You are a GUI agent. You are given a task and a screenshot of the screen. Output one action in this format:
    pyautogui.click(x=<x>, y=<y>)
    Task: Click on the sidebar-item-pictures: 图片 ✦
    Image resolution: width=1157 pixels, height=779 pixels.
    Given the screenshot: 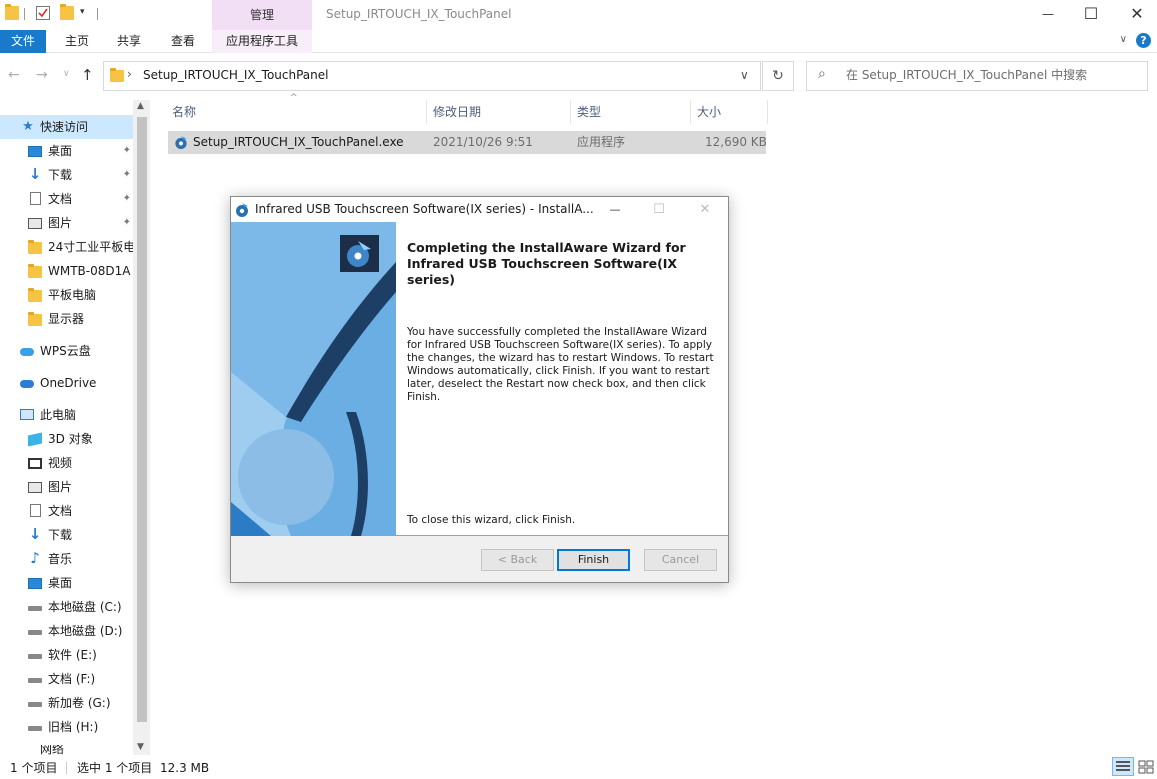 What is the action you would take?
    pyautogui.click(x=66, y=223)
    